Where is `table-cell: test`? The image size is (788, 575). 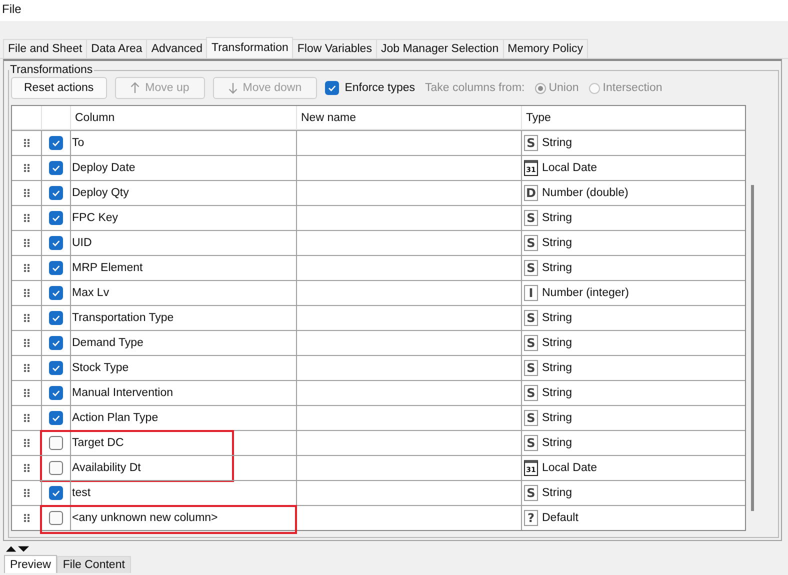
table-cell: test is located at coordinates (184, 493).